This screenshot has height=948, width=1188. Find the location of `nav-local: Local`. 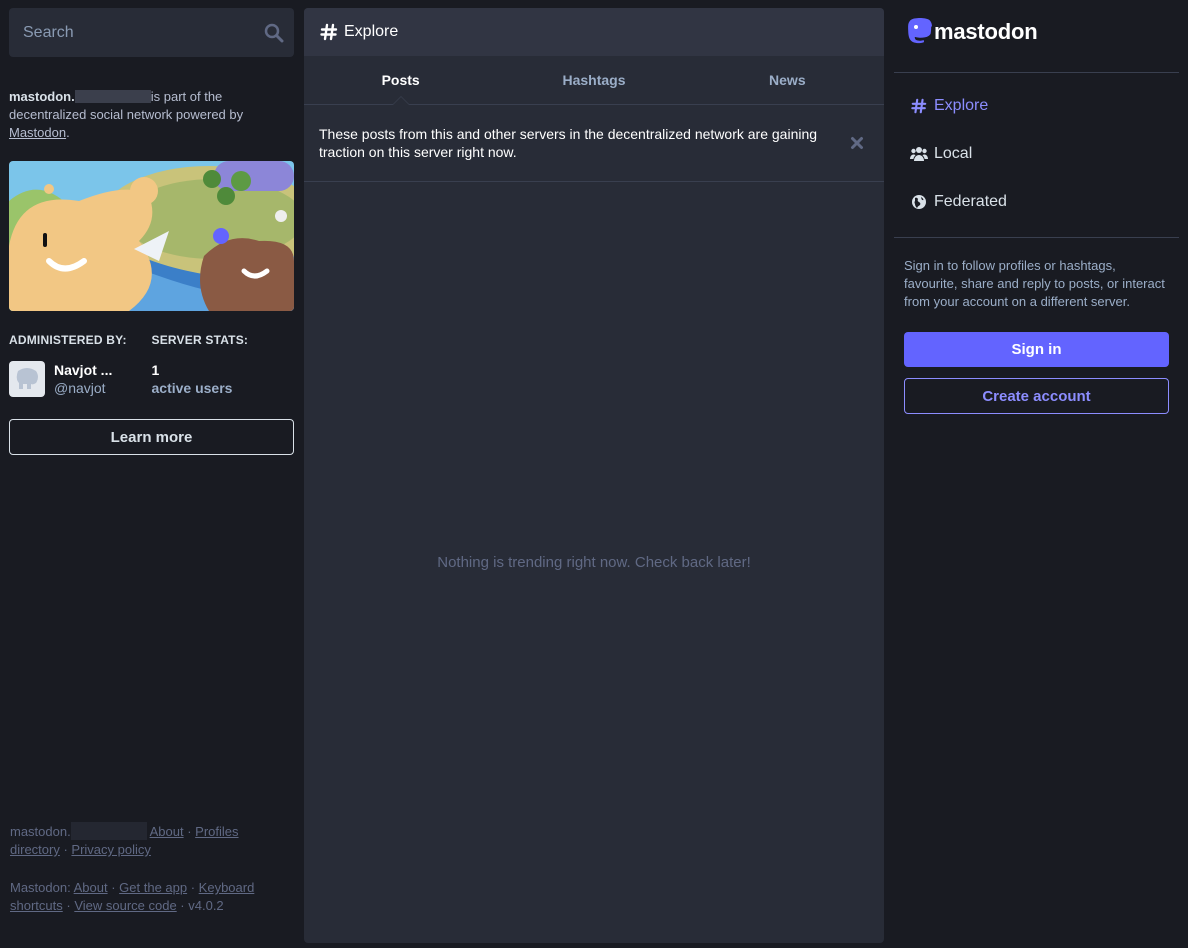

nav-local: Local is located at coordinates (941, 154).